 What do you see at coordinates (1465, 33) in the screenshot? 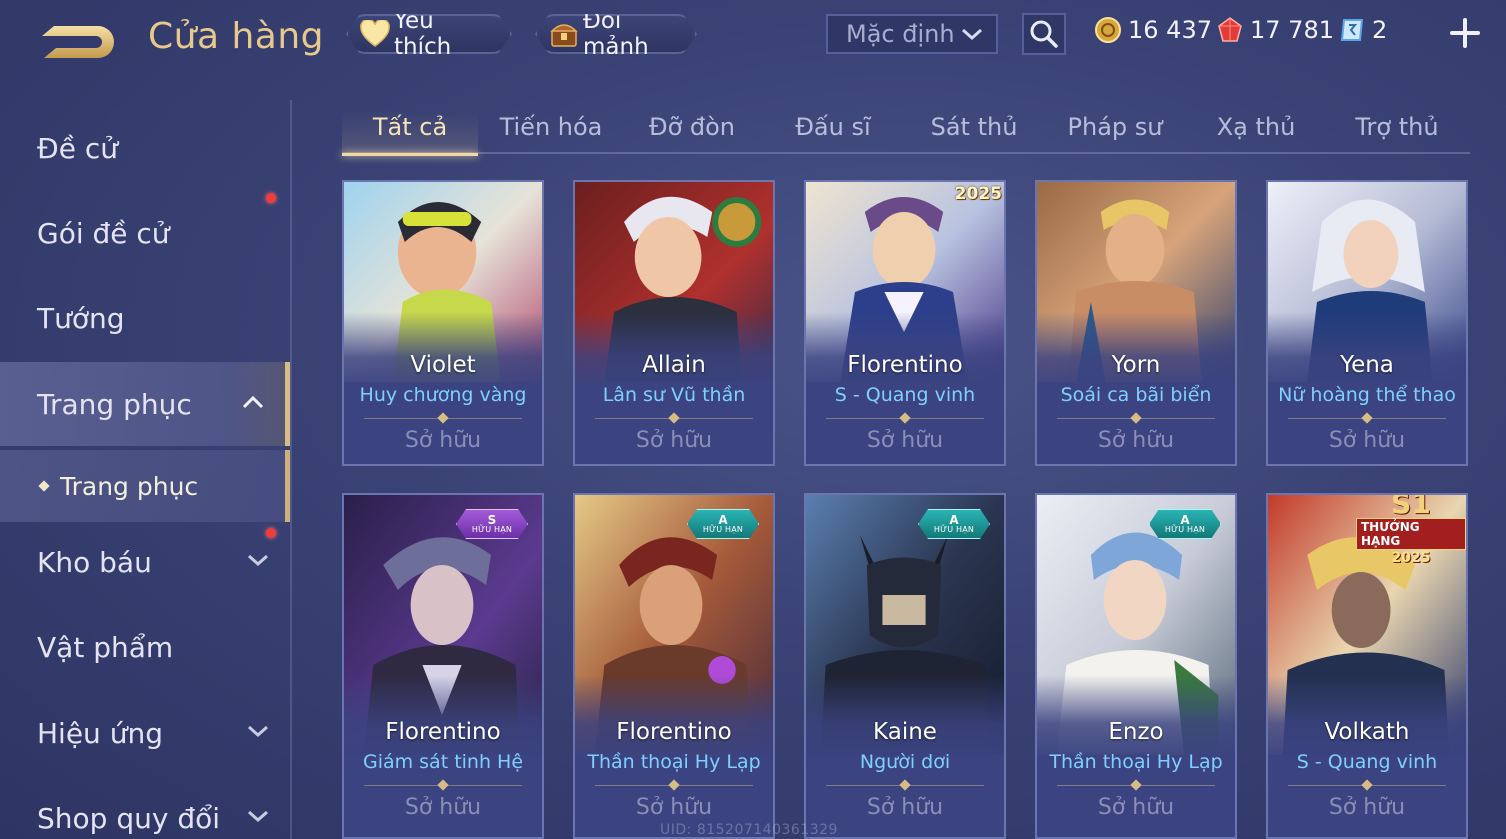
I see `plus-icon` at bounding box center [1465, 33].